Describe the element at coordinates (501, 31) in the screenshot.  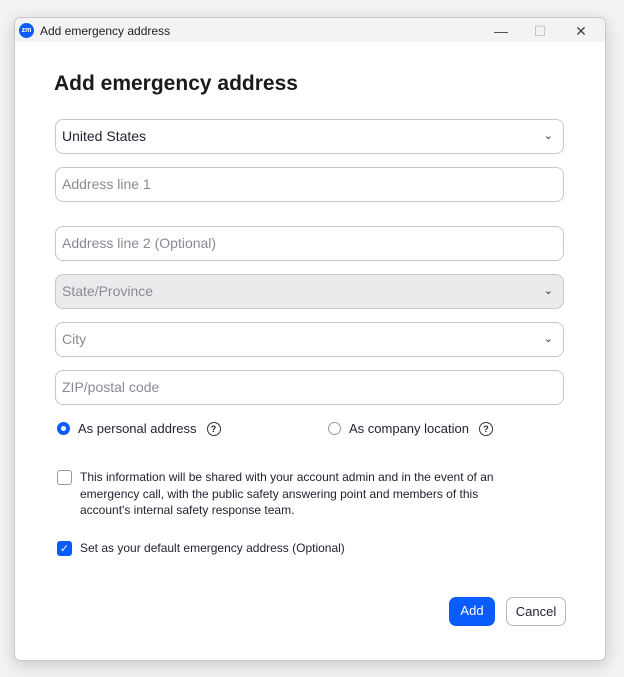
I see `minimize-button: —` at that location.